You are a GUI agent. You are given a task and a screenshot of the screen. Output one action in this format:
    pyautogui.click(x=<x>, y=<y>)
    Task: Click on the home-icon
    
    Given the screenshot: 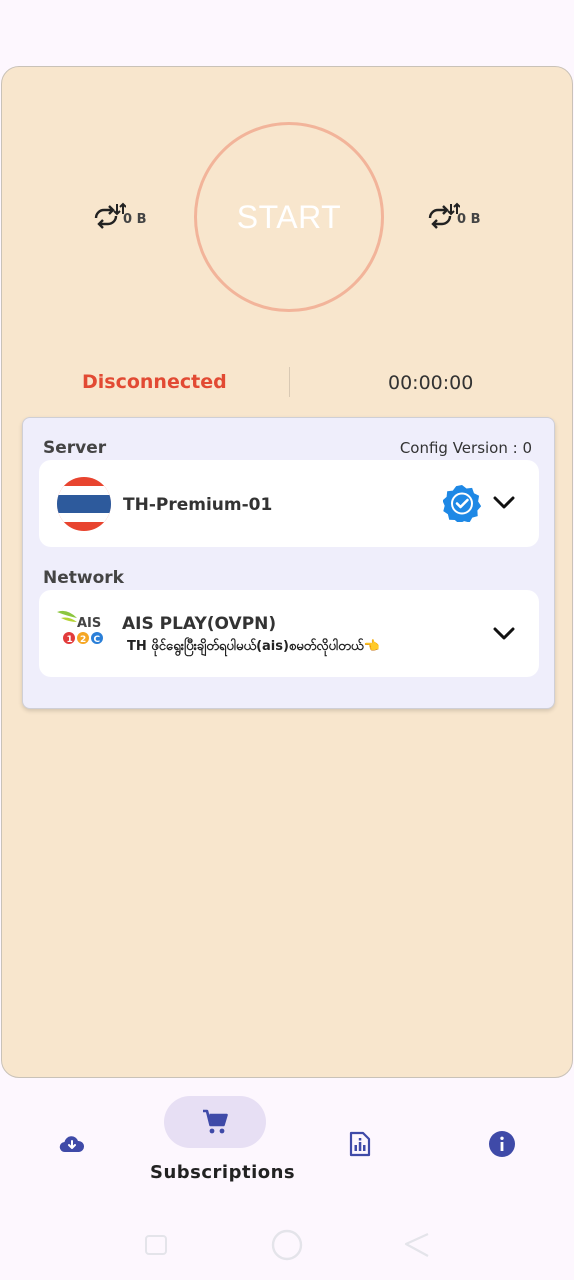 What is the action you would take?
    pyautogui.click(x=287, y=1245)
    